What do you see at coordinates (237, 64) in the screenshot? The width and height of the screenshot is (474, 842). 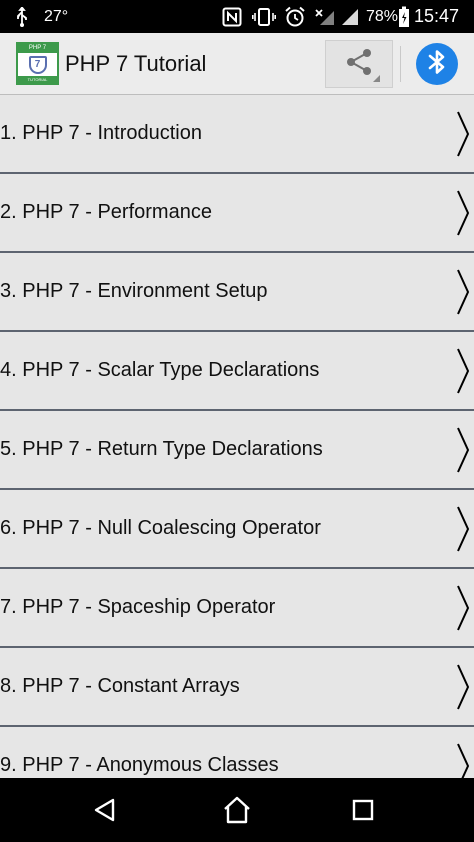 I see `app-bar: PHP 7 7 TUTORIAL PHP 7 Tutorial` at bounding box center [237, 64].